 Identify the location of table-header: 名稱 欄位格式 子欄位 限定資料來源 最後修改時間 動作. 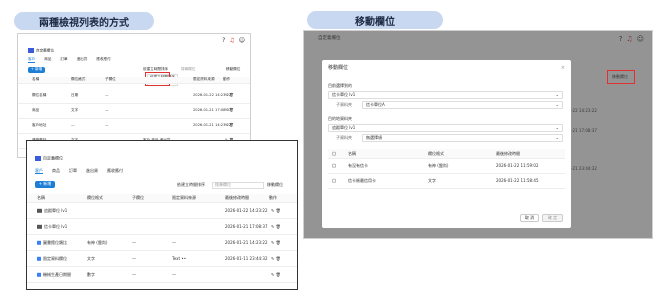
(162, 198).